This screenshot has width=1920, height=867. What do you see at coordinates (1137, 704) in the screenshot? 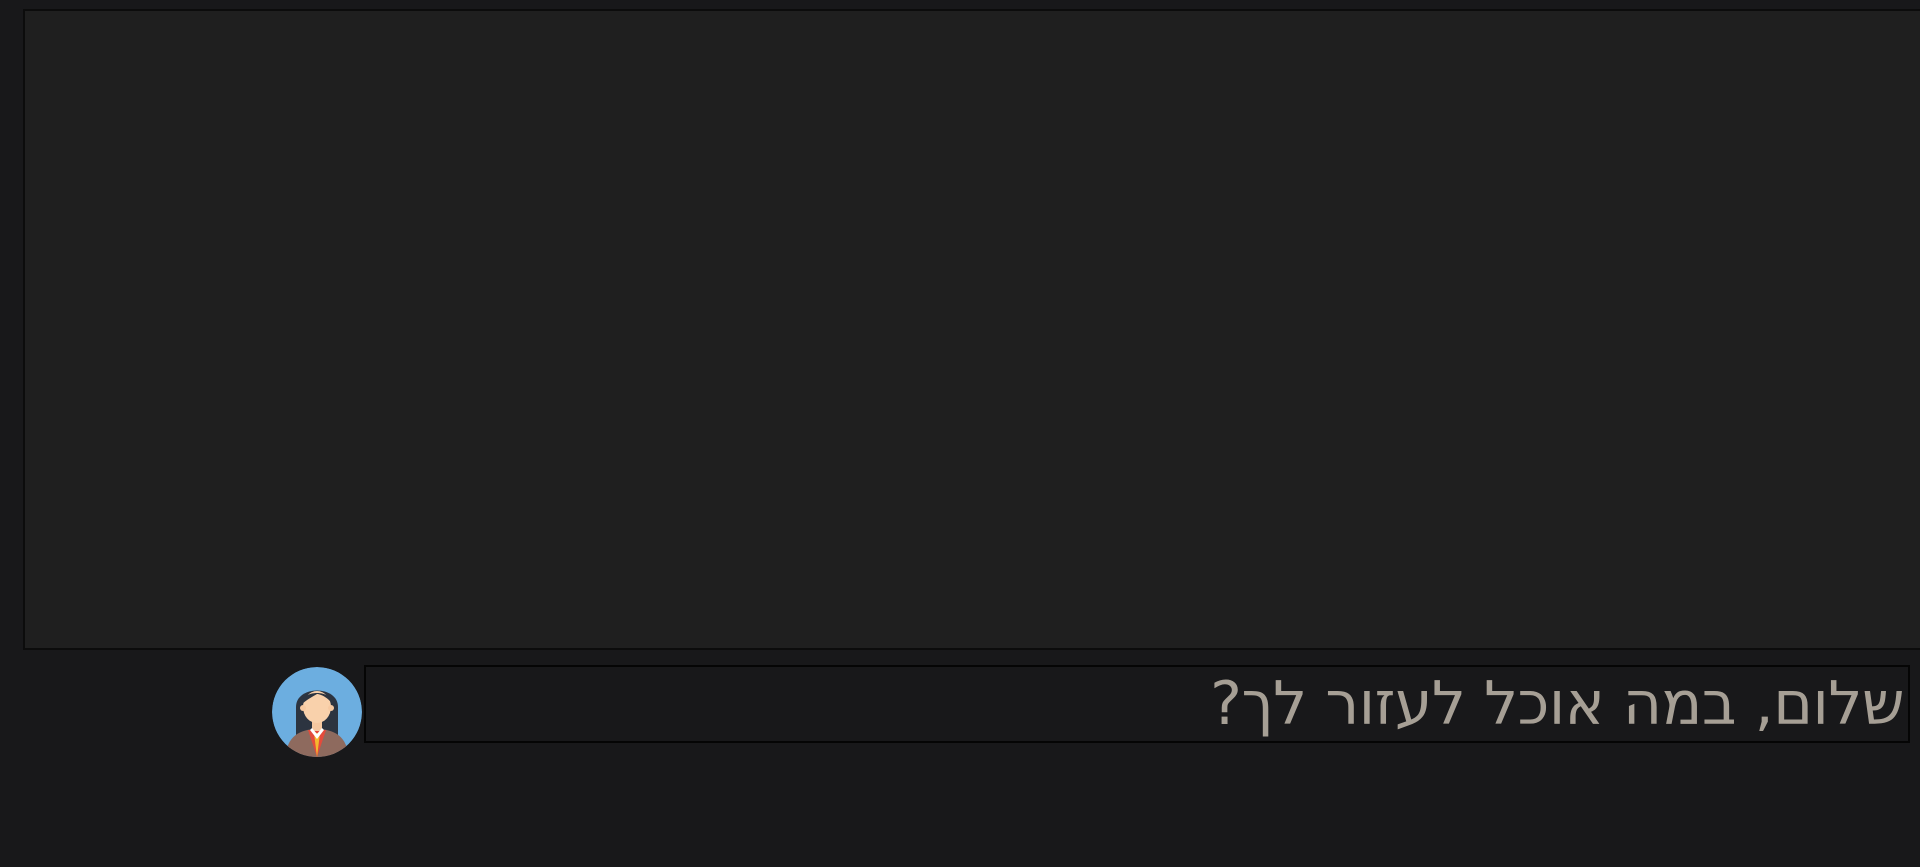
I see `assistant-message-bubble: שלום, במה אוכל לעזור לך?` at bounding box center [1137, 704].